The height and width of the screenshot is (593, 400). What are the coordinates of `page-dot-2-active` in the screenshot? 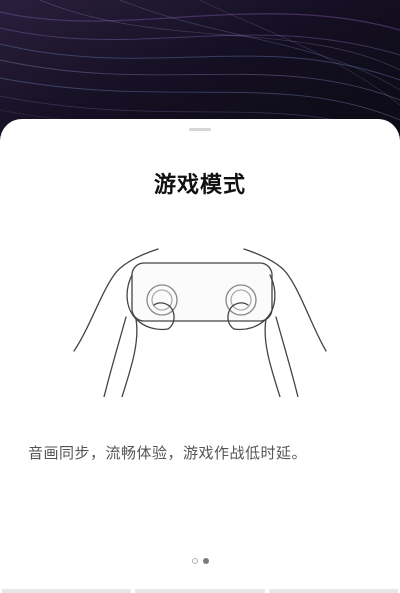 It's located at (205, 561).